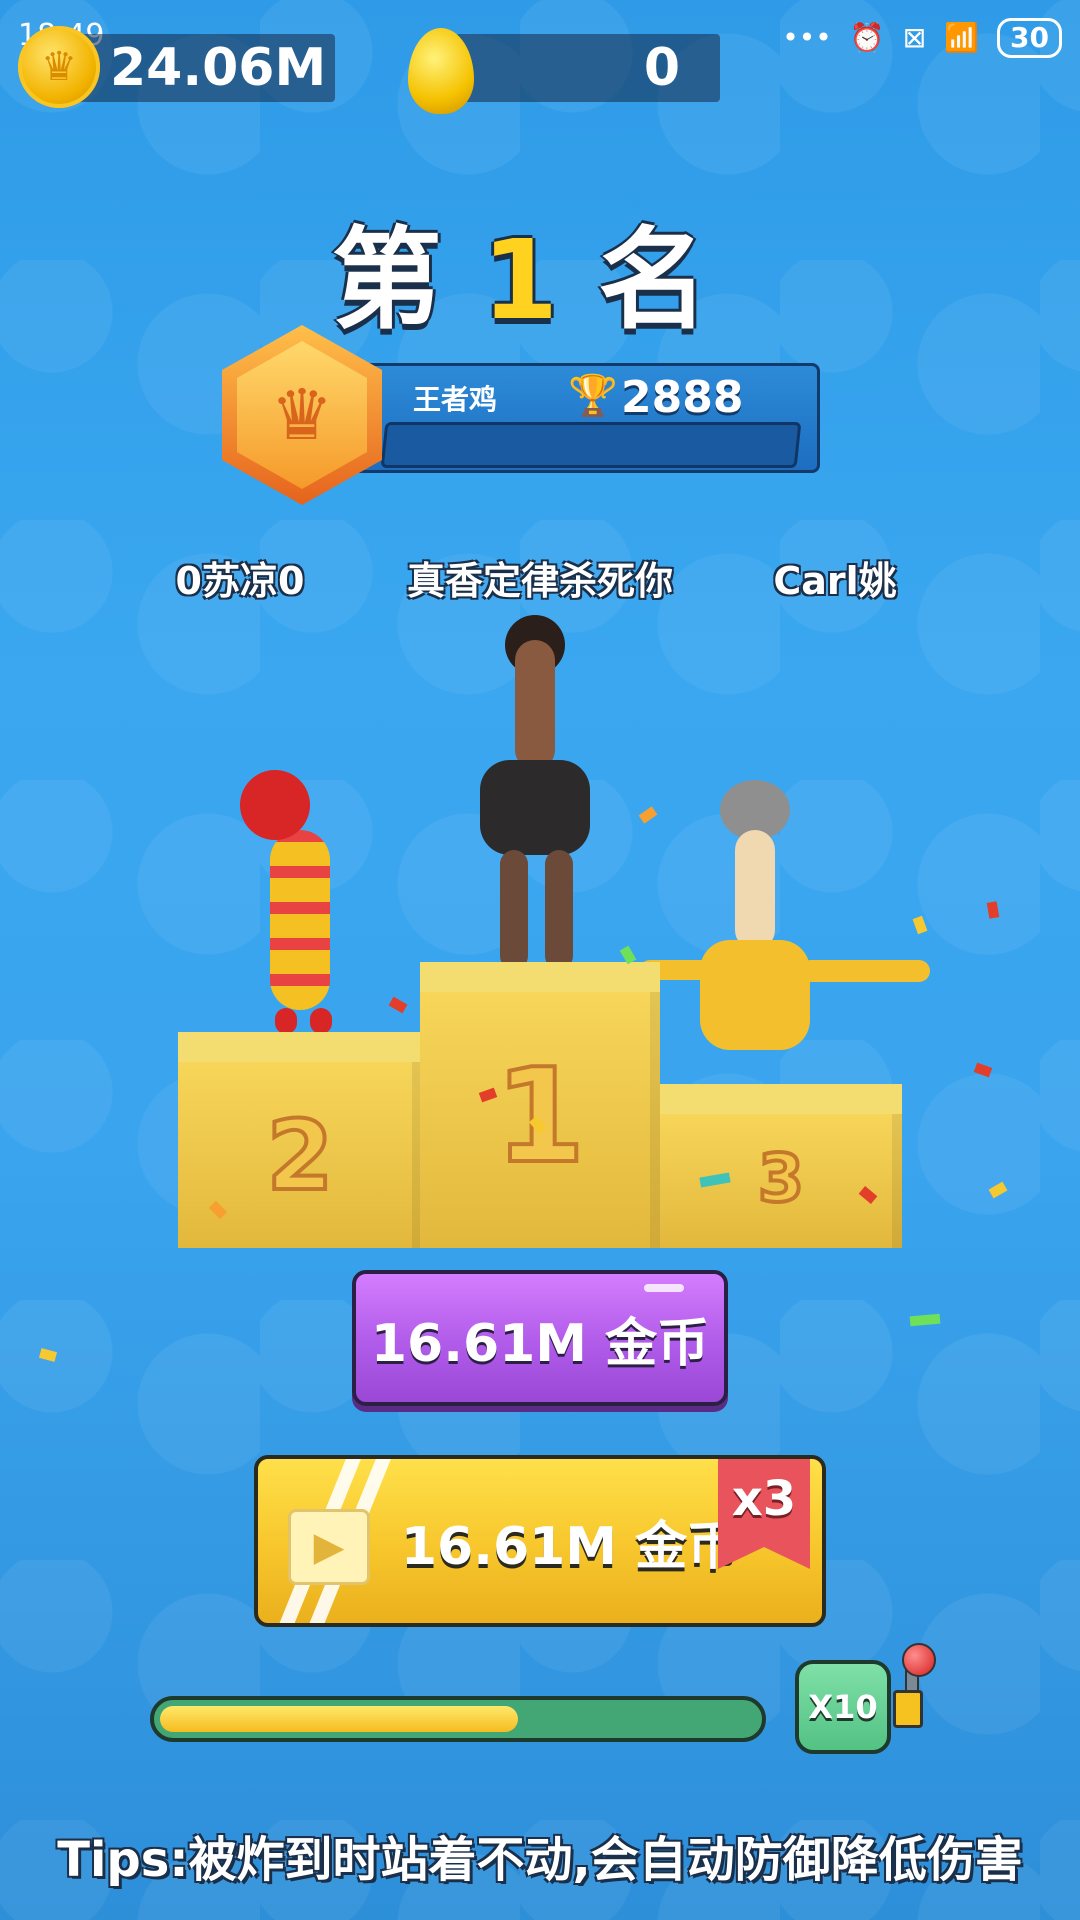  What do you see at coordinates (218, 68) in the screenshot?
I see `coin-amount: 24.06M` at bounding box center [218, 68].